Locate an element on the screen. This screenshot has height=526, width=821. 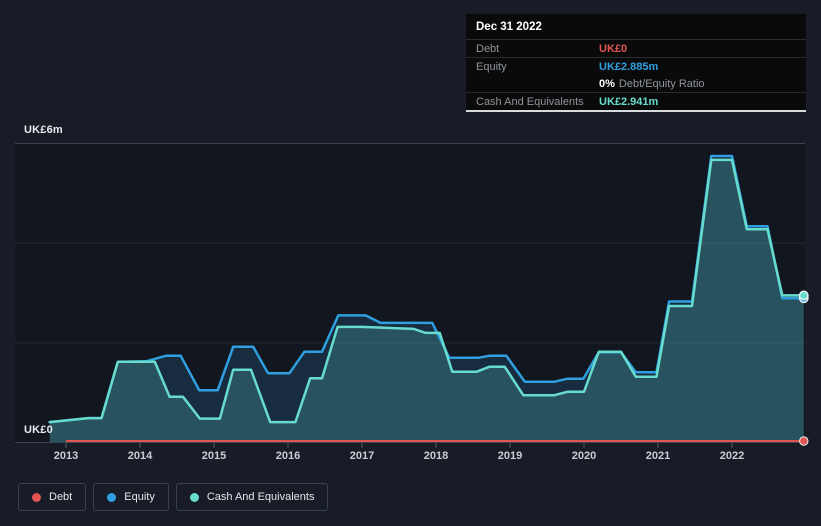
x-axis-label-2016: 2016 is located at coordinates (288, 456).